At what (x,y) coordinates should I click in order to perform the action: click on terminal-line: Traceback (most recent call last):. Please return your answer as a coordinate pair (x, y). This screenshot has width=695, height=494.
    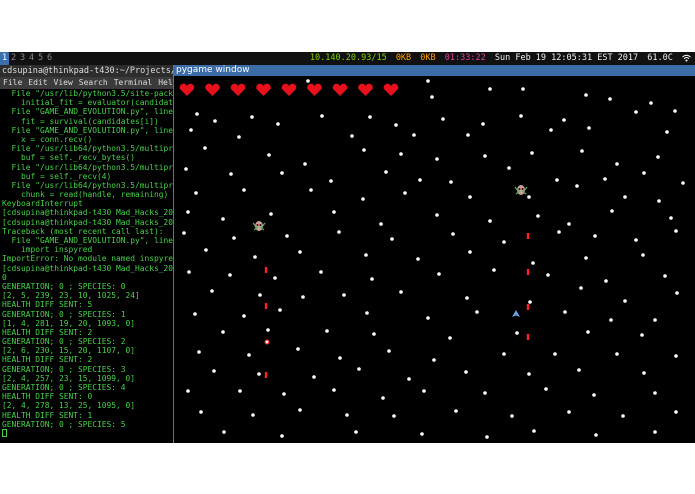
    Looking at the image, I should click on (83, 231).